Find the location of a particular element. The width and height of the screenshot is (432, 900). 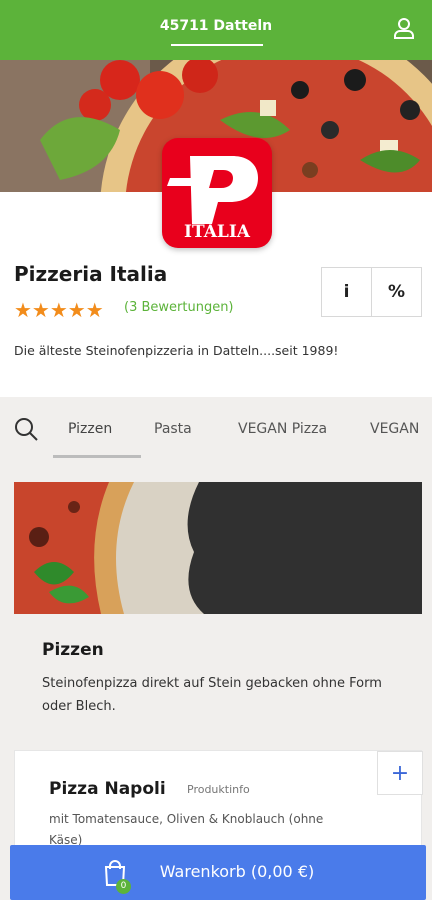

category-image is located at coordinates (218, 548).